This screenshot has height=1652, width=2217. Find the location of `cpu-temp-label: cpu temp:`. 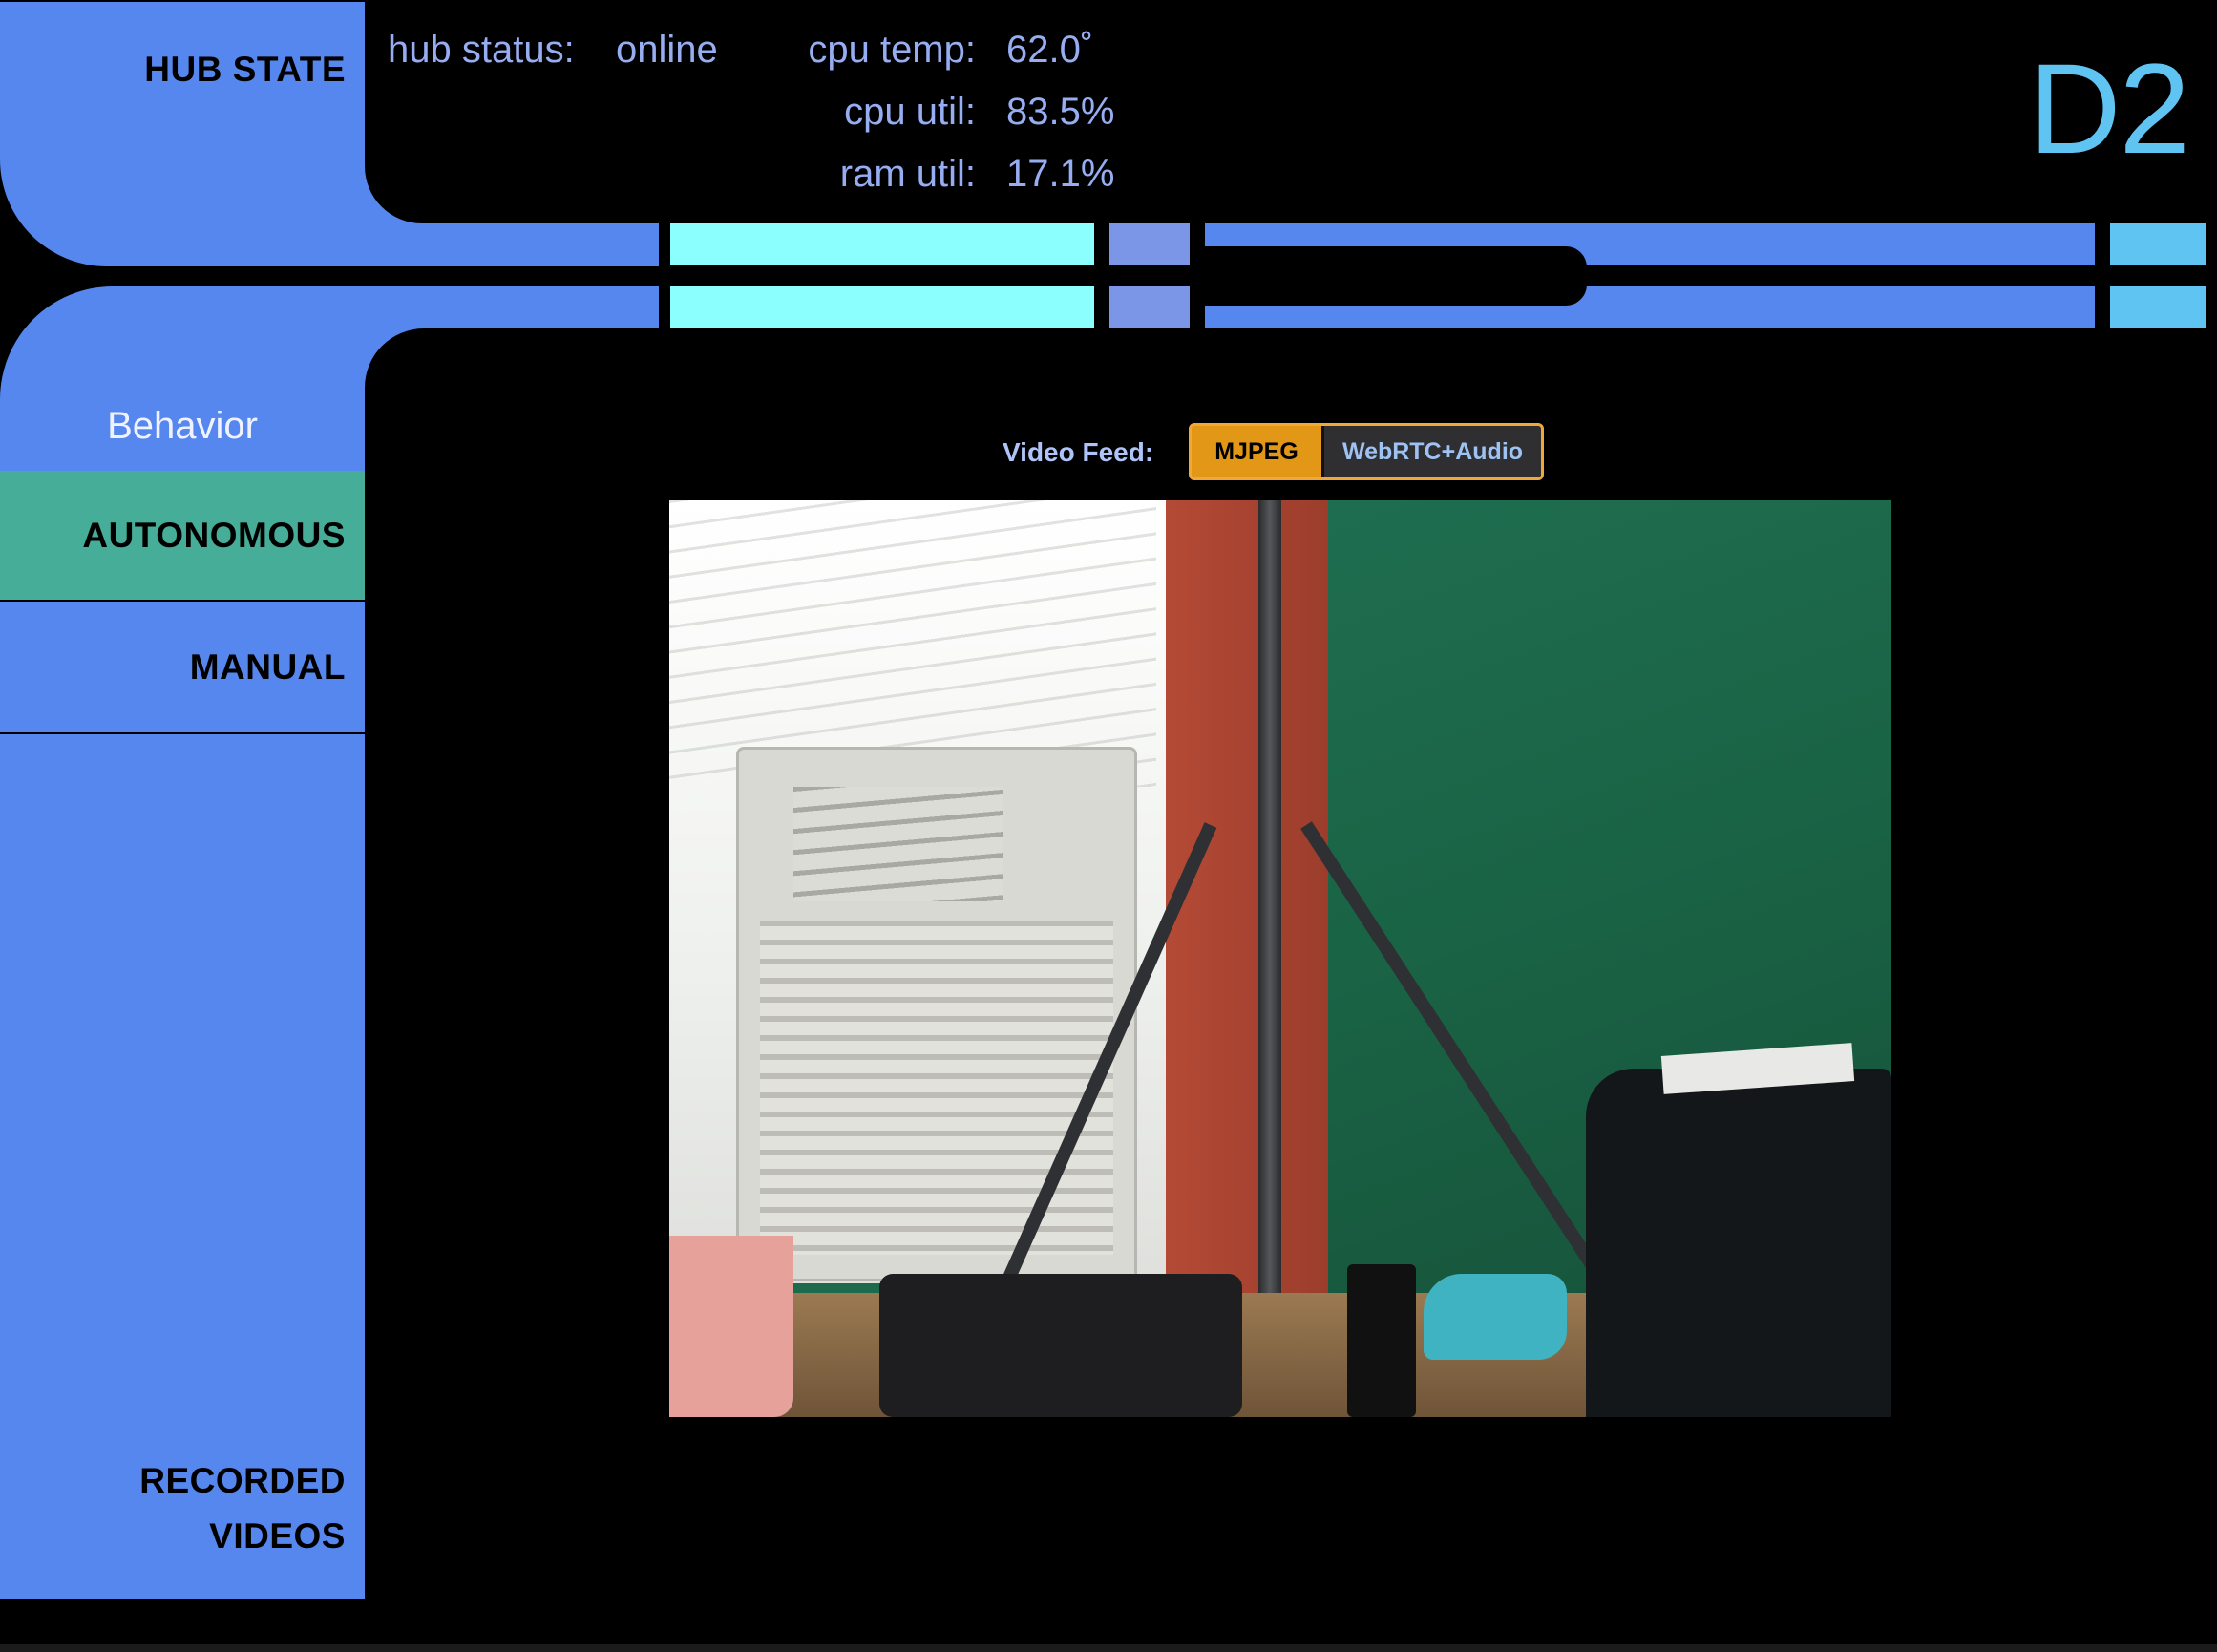

cpu-temp-label: cpu temp: is located at coordinates (892, 50).